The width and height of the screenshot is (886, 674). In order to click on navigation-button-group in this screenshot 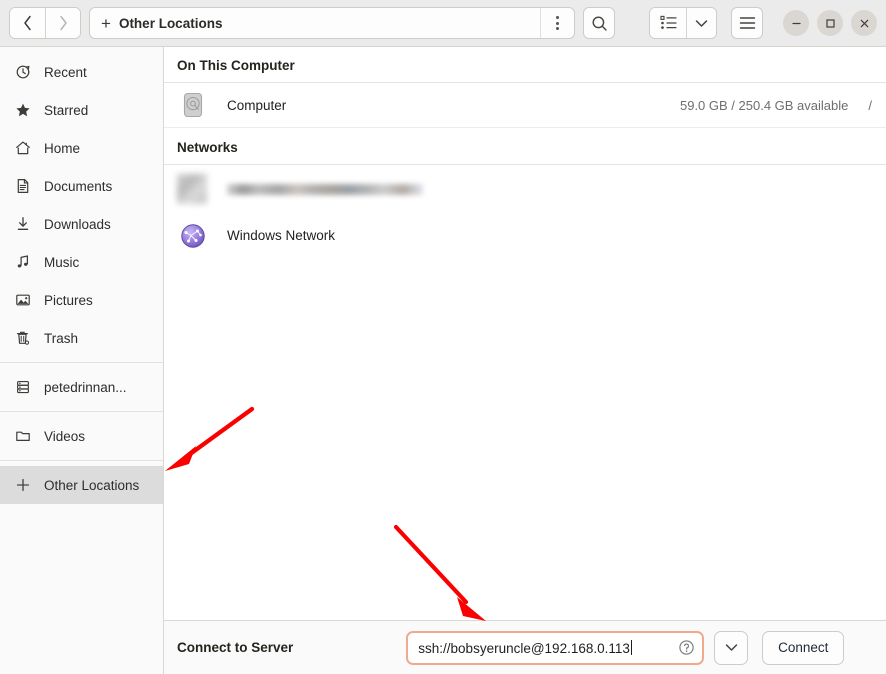, I will do `click(45, 23)`.